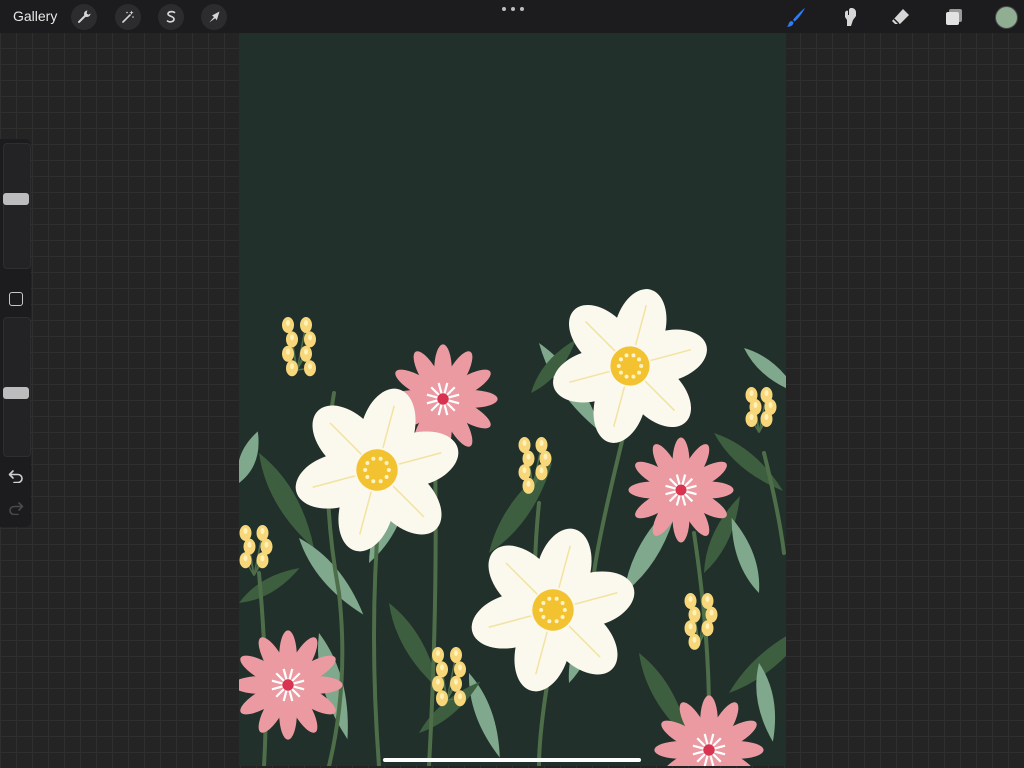 Image resolution: width=1024 pixels, height=768 pixels. Describe the element at coordinates (35, 16) in the screenshot. I see `gallery-button: Gallery` at that location.